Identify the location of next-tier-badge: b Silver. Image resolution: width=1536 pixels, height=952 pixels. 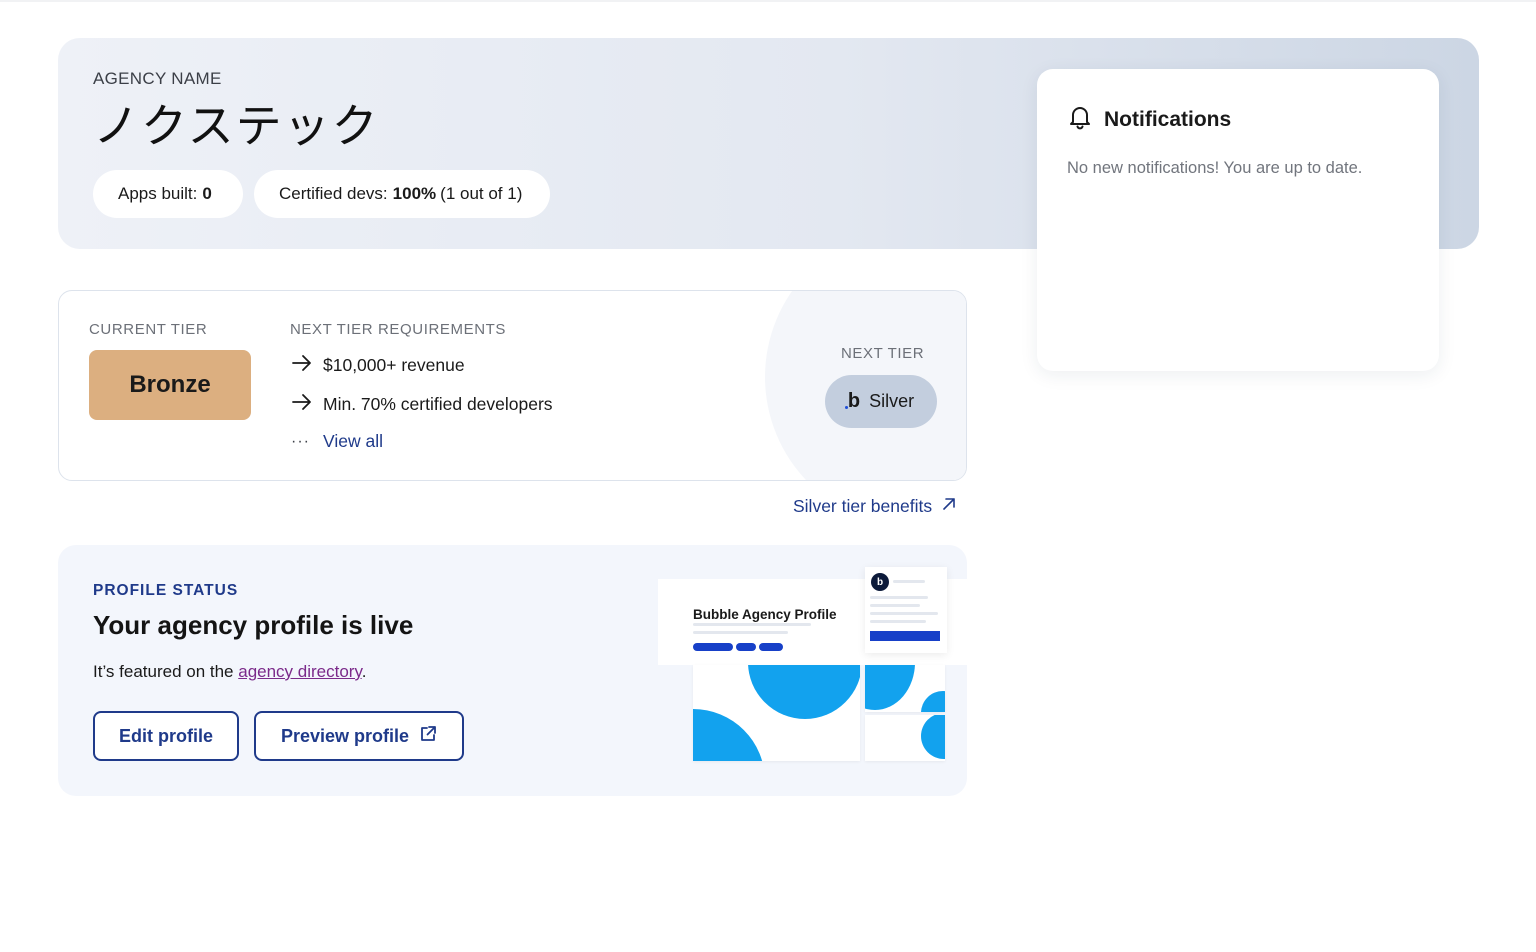
(881, 401).